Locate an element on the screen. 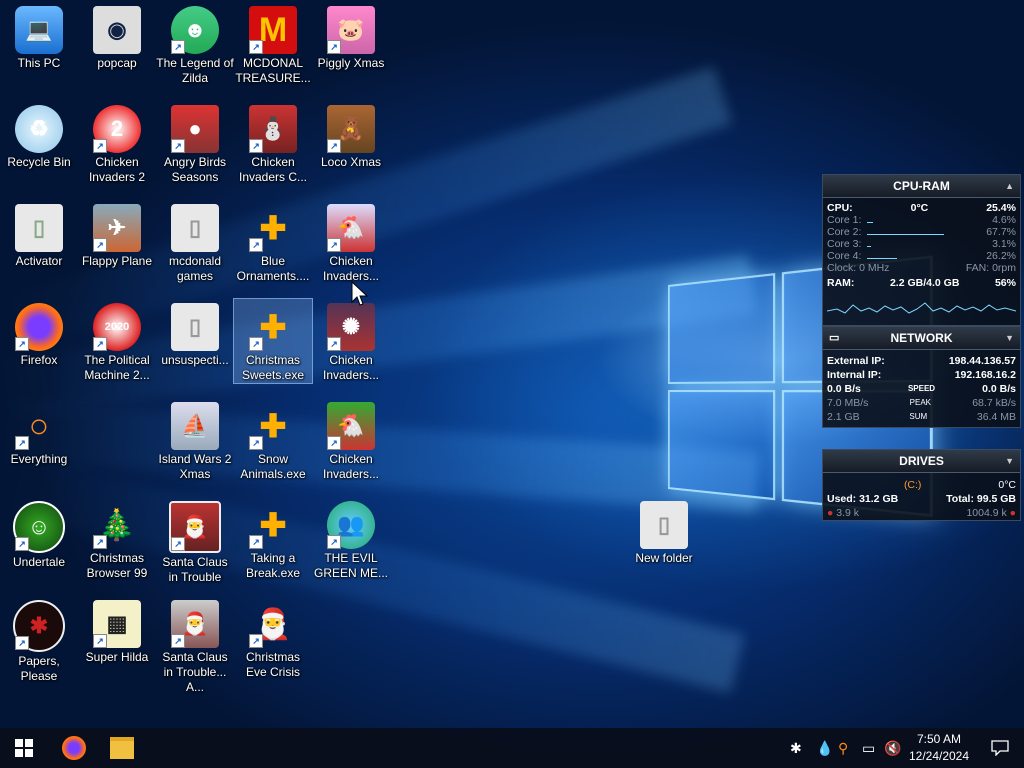 This screenshot has width=1024, height=768. core-row: Core 4: 26.2% is located at coordinates (921, 256).